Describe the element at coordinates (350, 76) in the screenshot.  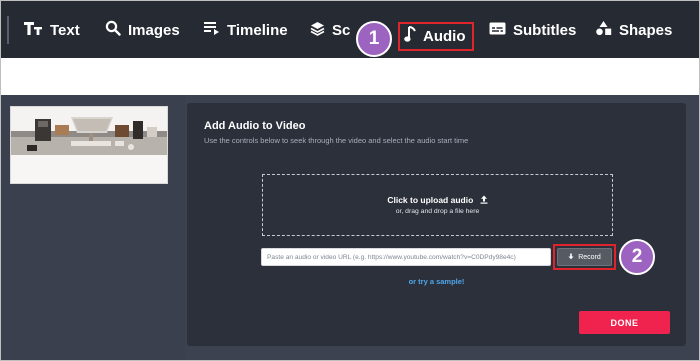
I see `canvas-gap` at that location.